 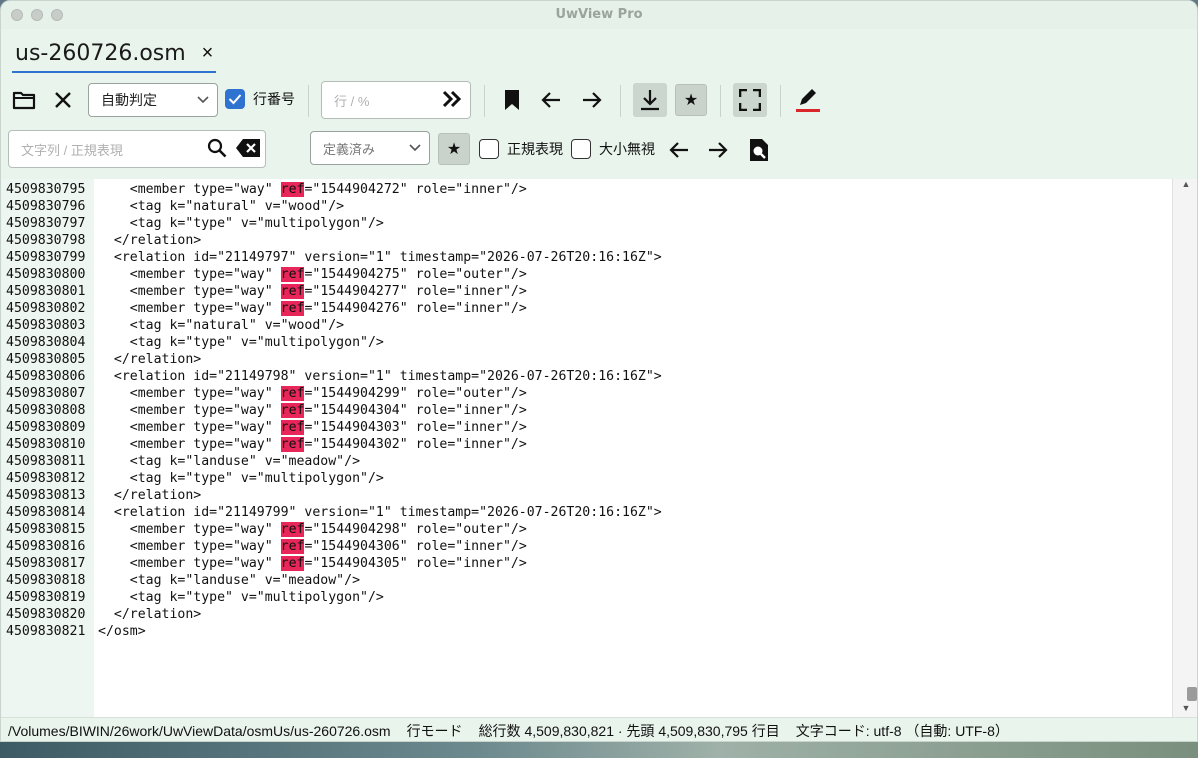 I want to click on folder-icon, so click(x=24, y=100).